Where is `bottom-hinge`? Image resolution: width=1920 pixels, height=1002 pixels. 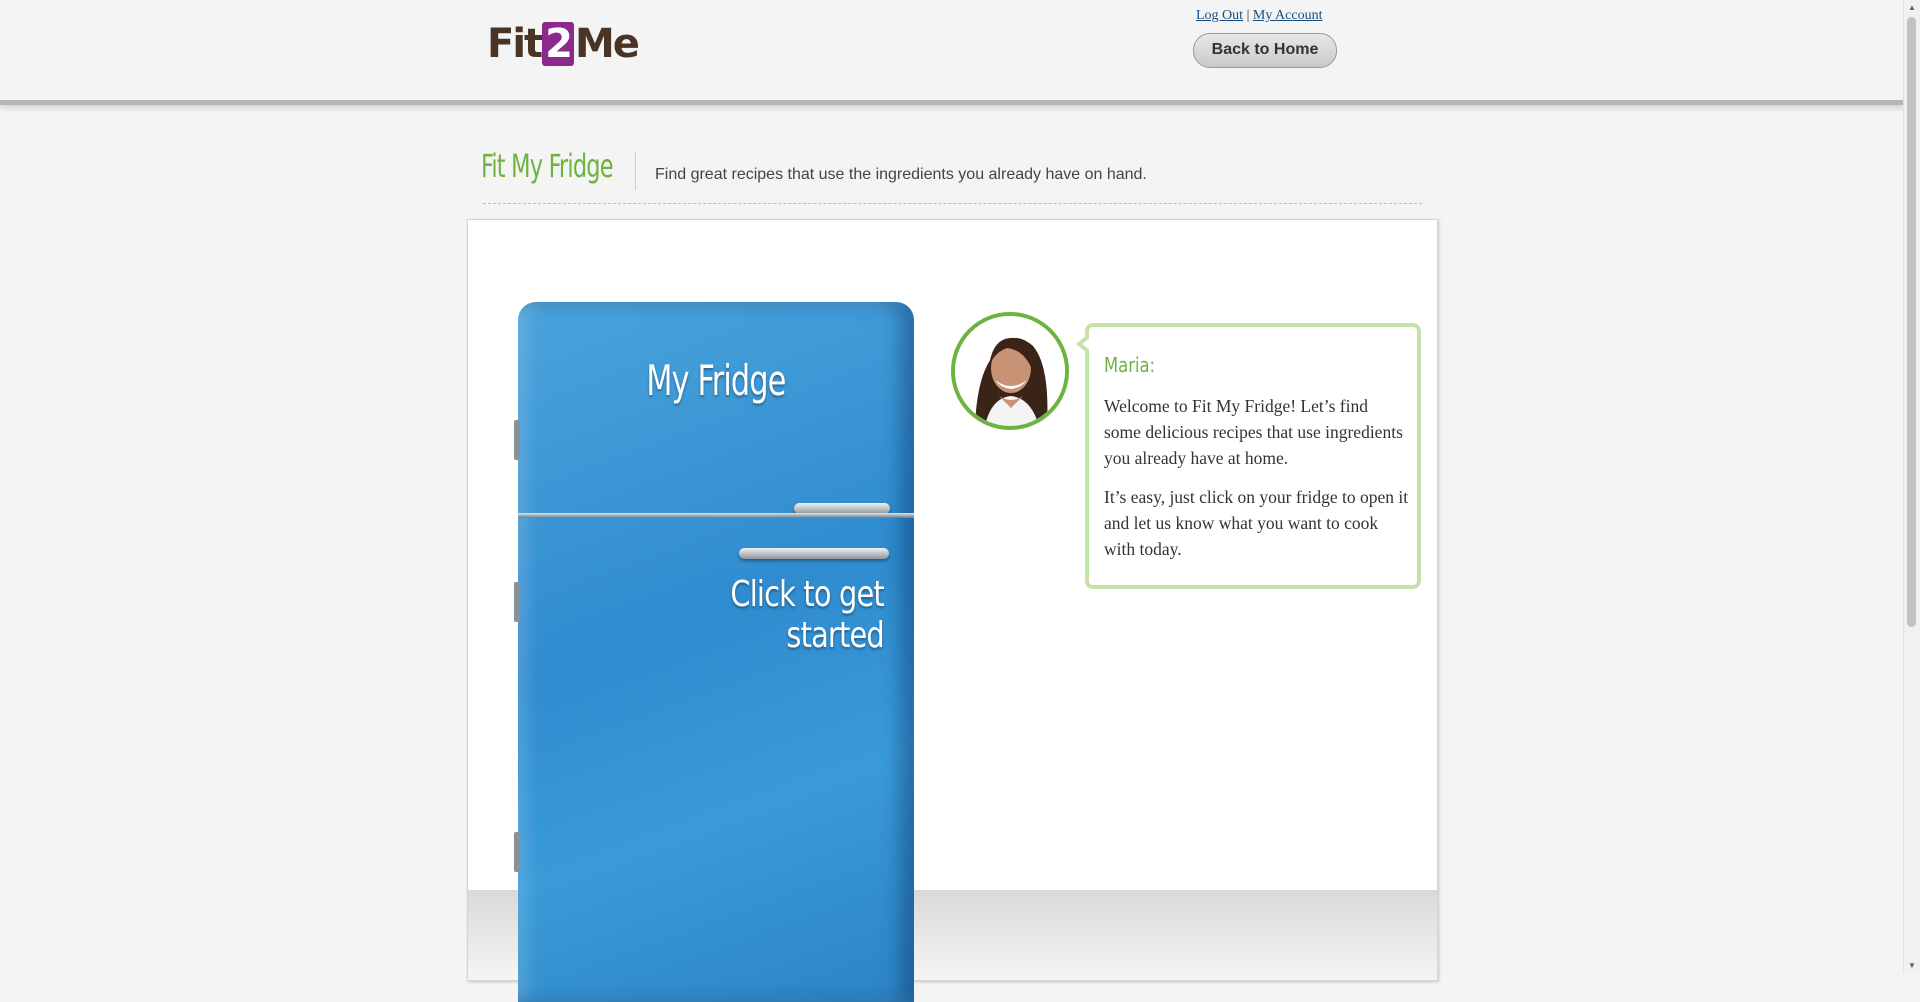 bottom-hinge is located at coordinates (517, 852).